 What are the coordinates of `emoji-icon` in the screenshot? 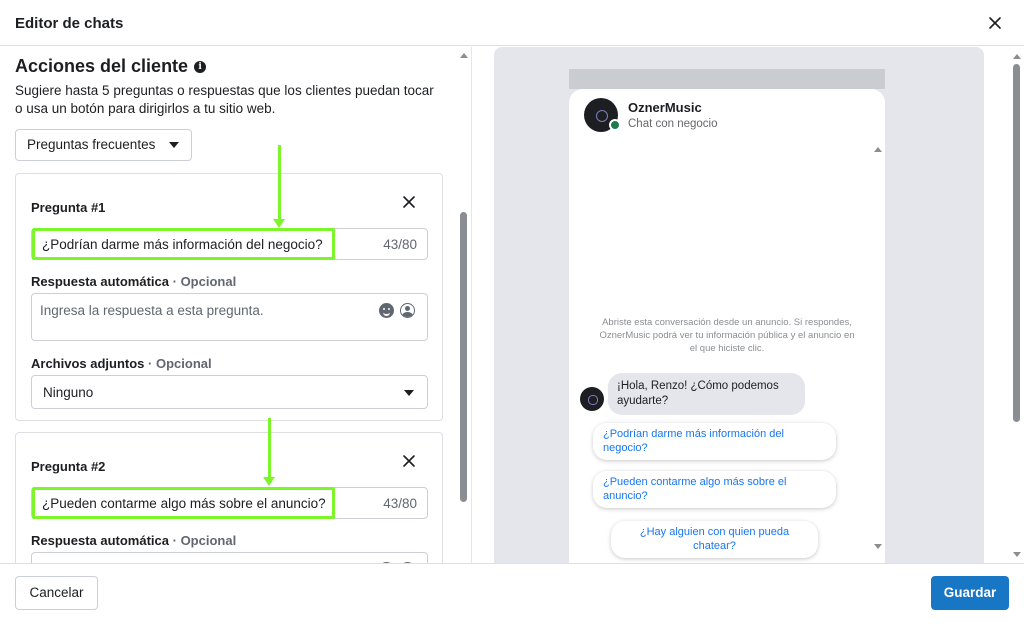 It's located at (386, 310).